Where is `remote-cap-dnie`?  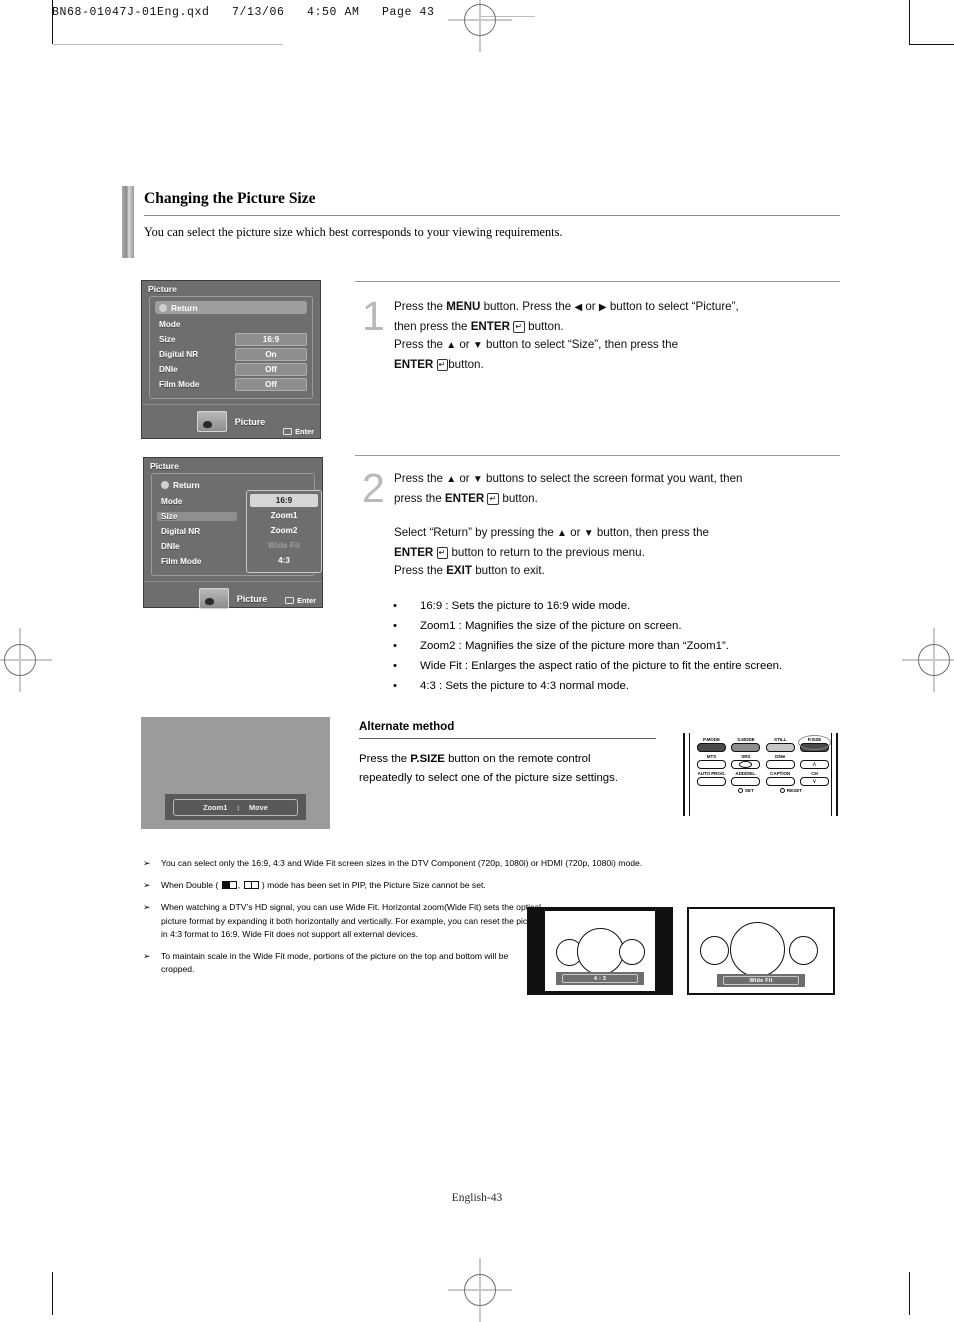 remote-cap-dnie is located at coordinates (780, 764).